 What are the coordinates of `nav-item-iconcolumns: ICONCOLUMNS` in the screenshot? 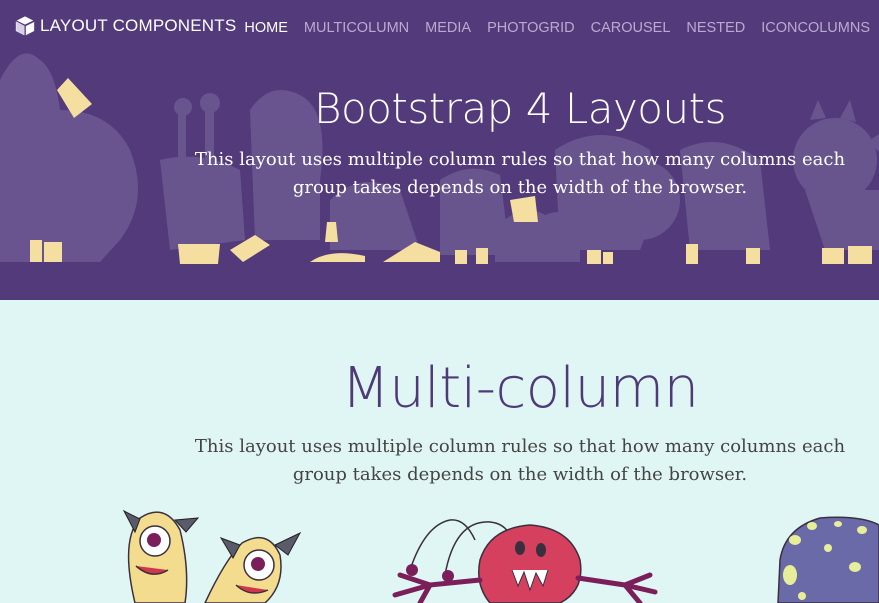 It's located at (815, 28).